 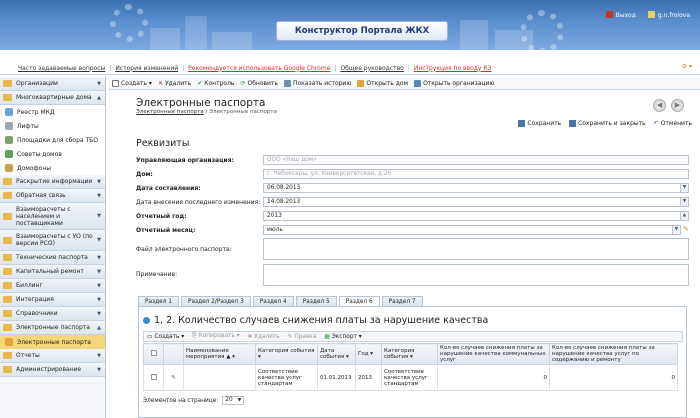 What do you see at coordinates (52, 182) in the screenshot?
I see `sidebar-item-disclosure: Раскрытие информации ▼` at bounding box center [52, 182].